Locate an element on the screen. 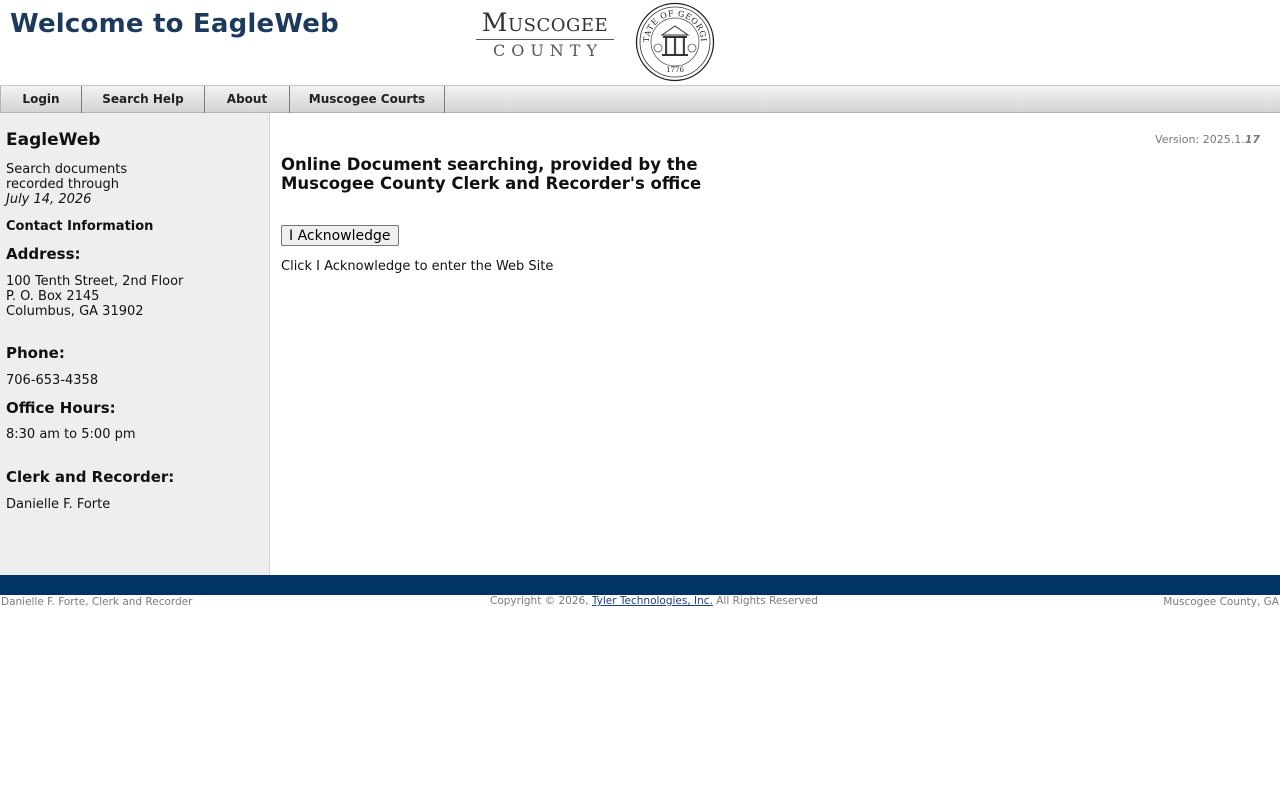  footer-county: Muscogee County, GA is located at coordinates (1221, 602).